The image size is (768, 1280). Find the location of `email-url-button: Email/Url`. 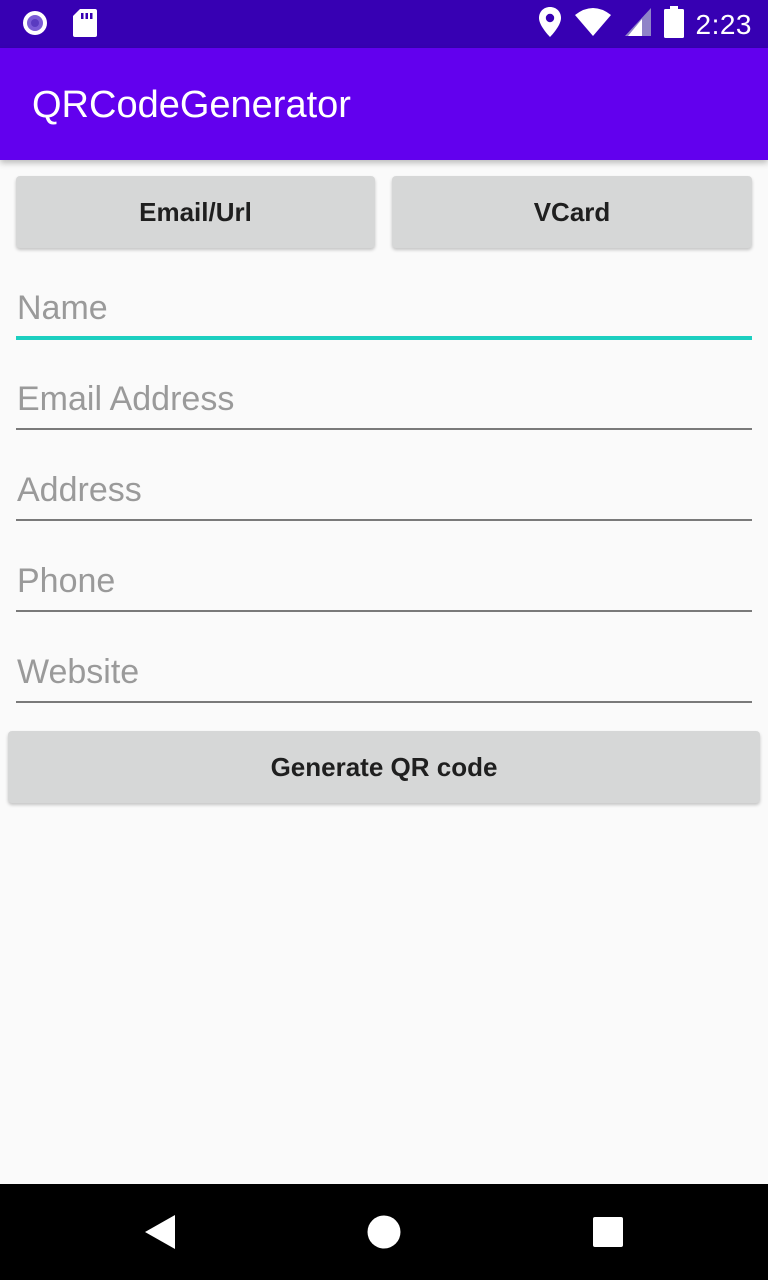

email-url-button: Email/Url is located at coordinates (195, 212).